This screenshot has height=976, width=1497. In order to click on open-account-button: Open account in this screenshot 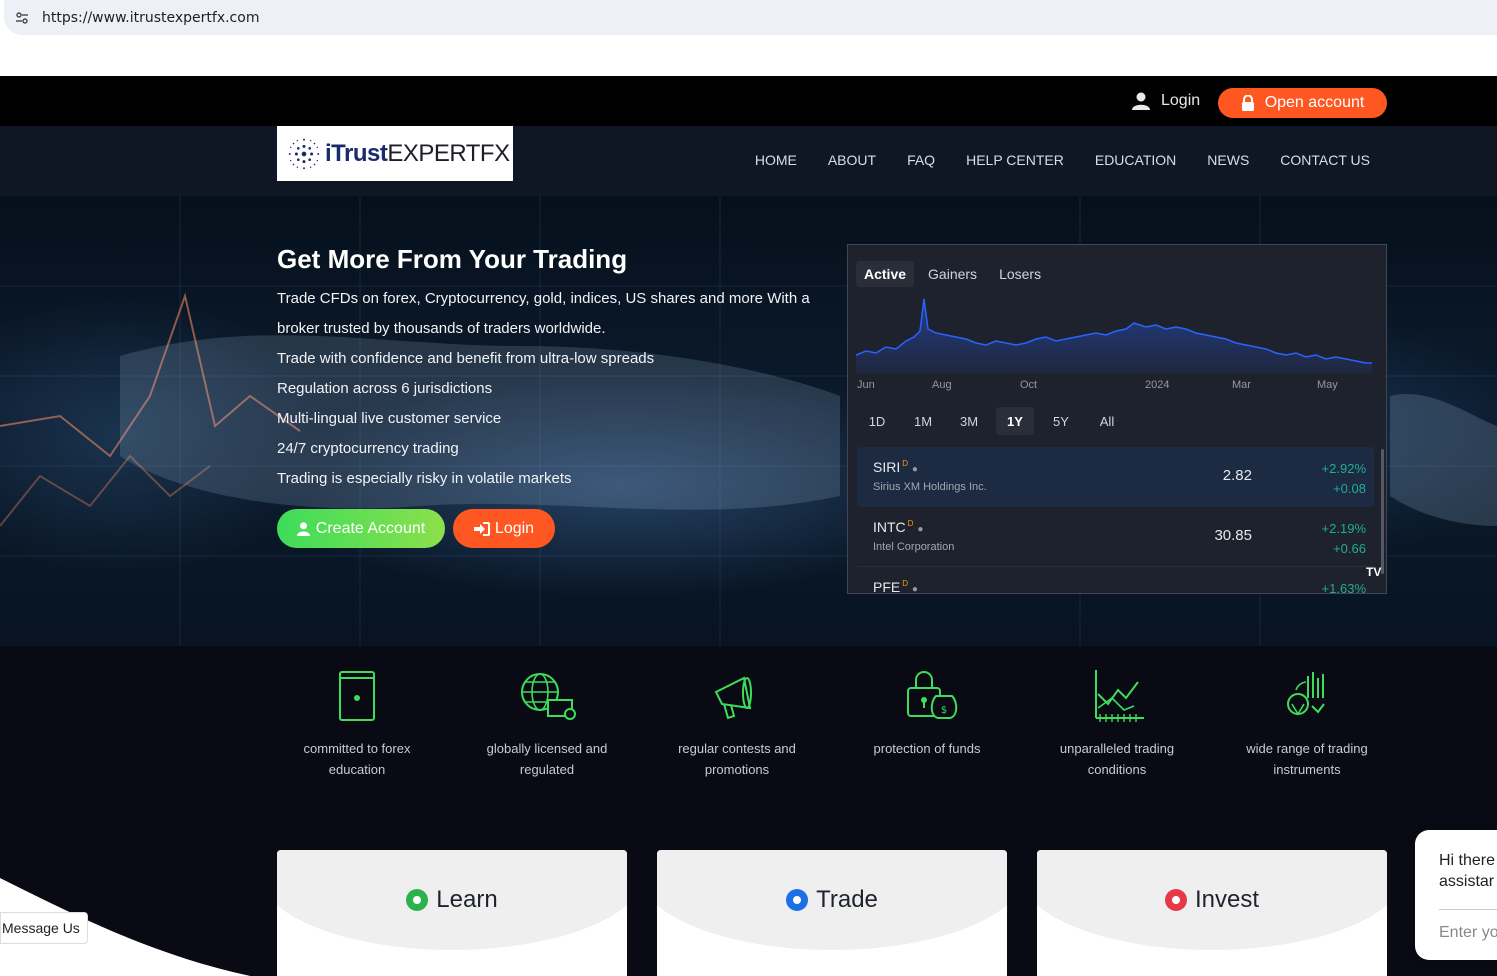, I will do `click(1302, 103)`.